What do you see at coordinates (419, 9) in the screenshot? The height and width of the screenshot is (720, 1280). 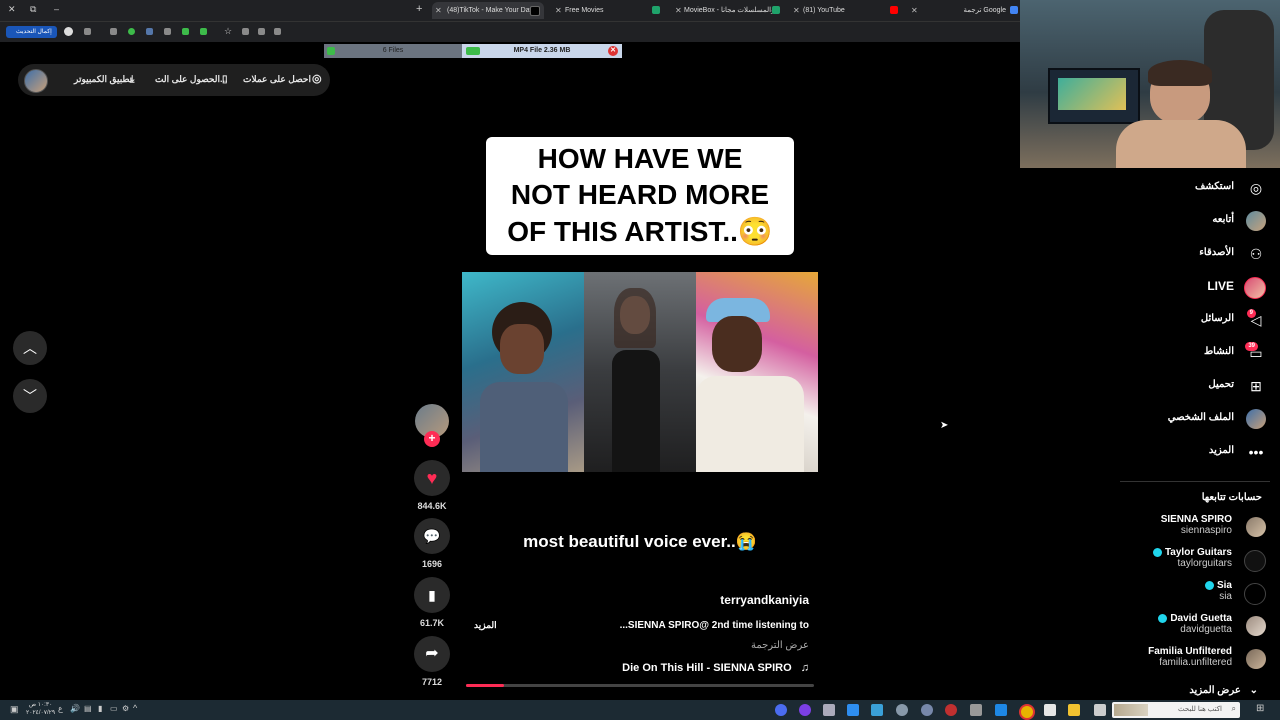 I see `new-tab-button: +` at bounding box center [419, 9].